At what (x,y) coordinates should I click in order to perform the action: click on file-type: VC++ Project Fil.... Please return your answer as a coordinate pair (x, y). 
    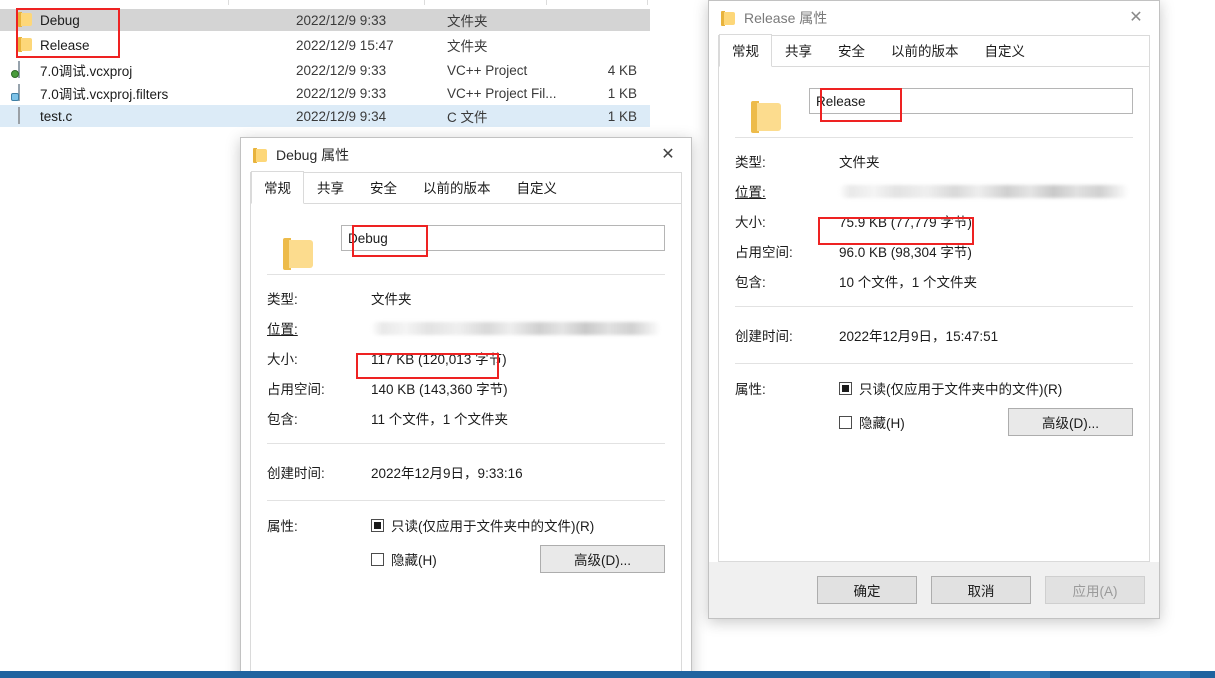
    Looking at the image, I should click on (502, 93).